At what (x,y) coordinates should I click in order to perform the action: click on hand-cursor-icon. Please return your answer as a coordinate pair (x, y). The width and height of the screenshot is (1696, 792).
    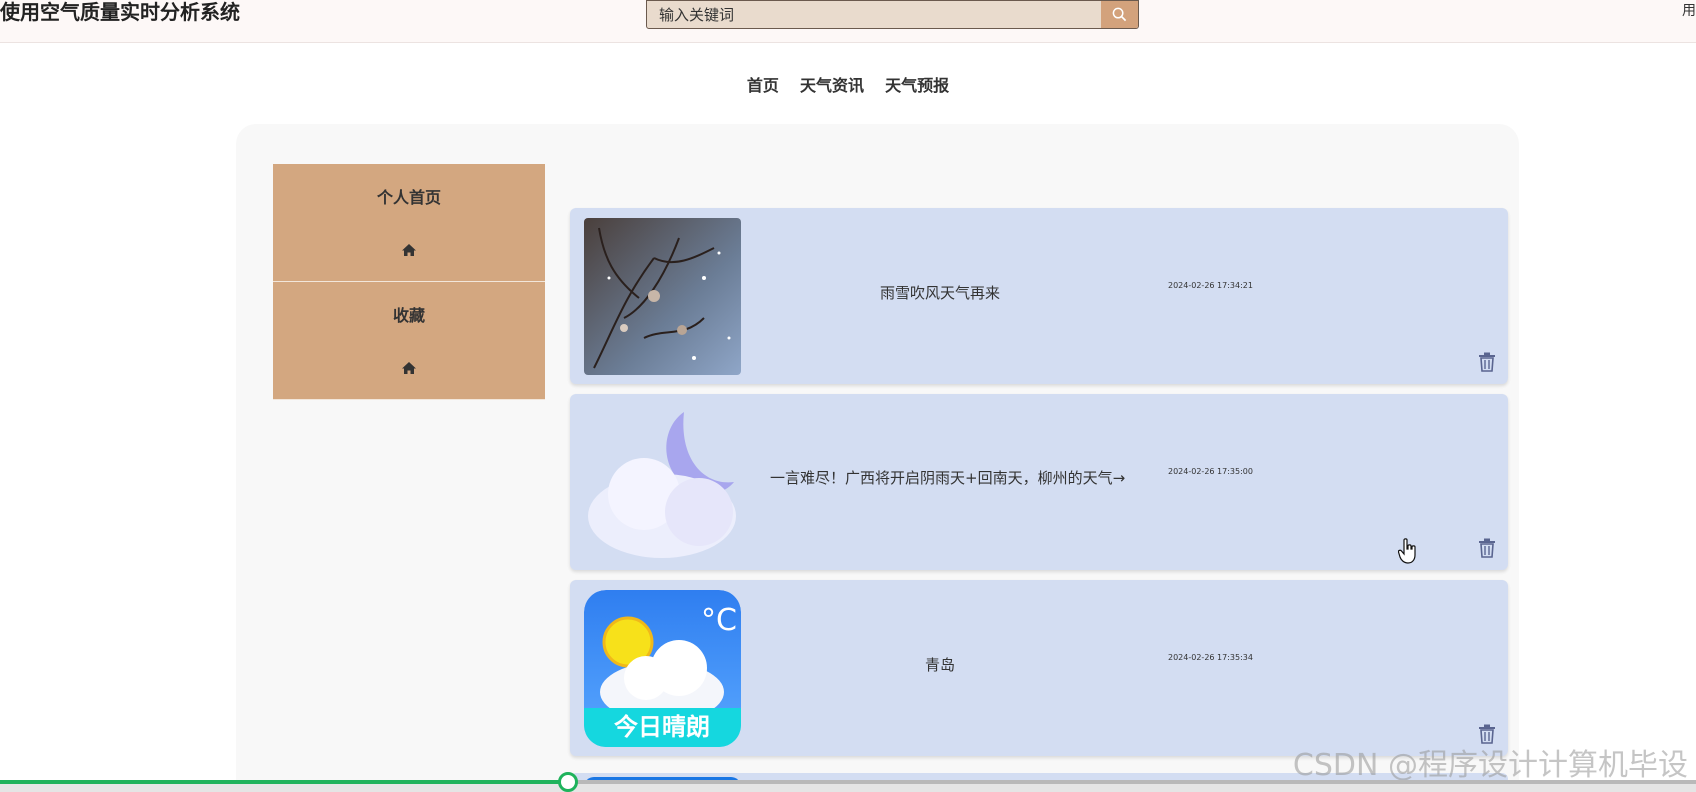
    Looking at the image, I should click on (1407, 551).